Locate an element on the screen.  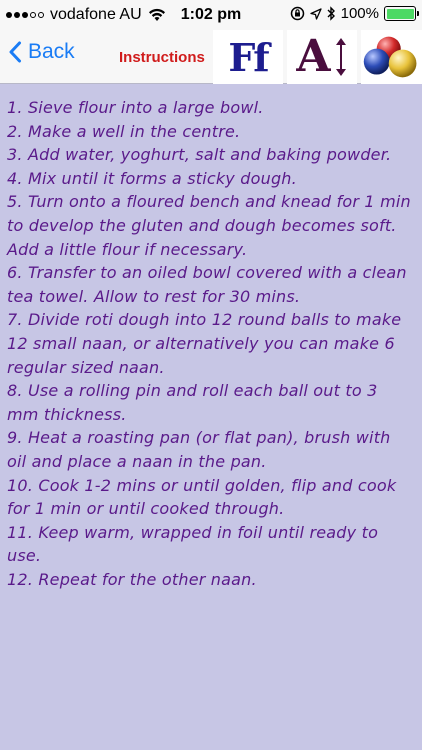
back-button-label: Back is located at coordinates (51, 51).